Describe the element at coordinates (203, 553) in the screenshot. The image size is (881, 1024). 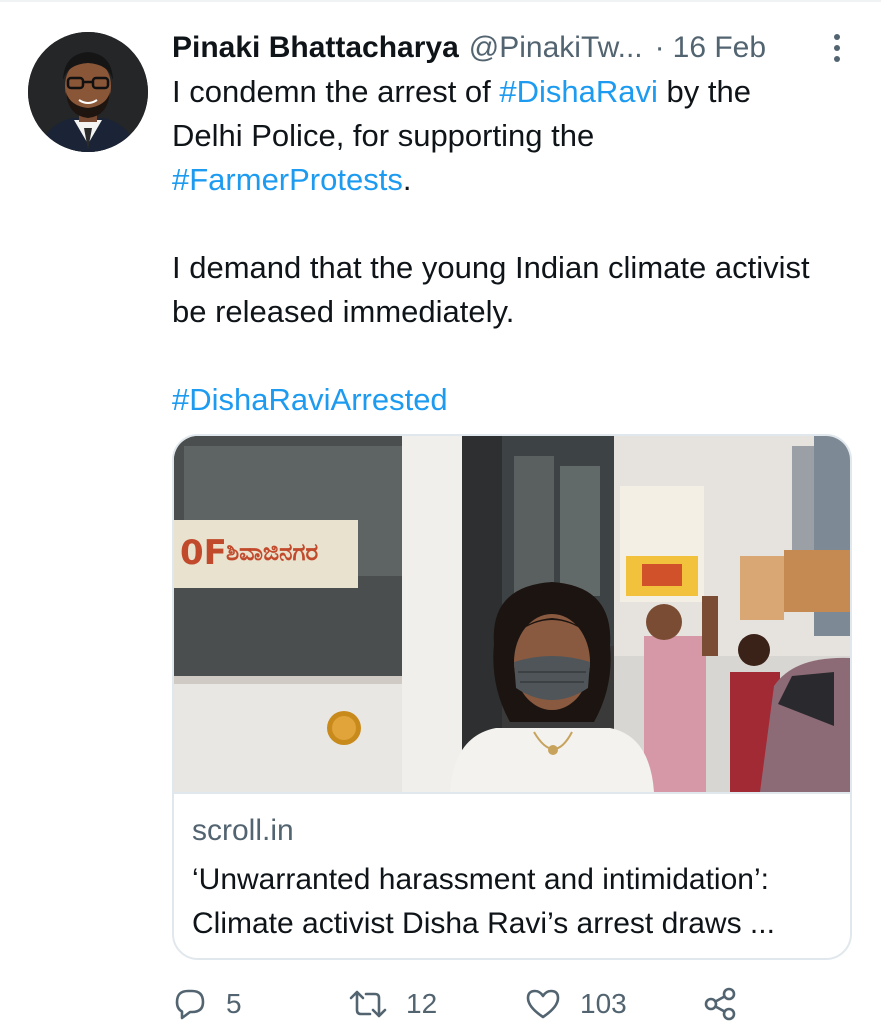
I see `svg-text: 0F` at that location.